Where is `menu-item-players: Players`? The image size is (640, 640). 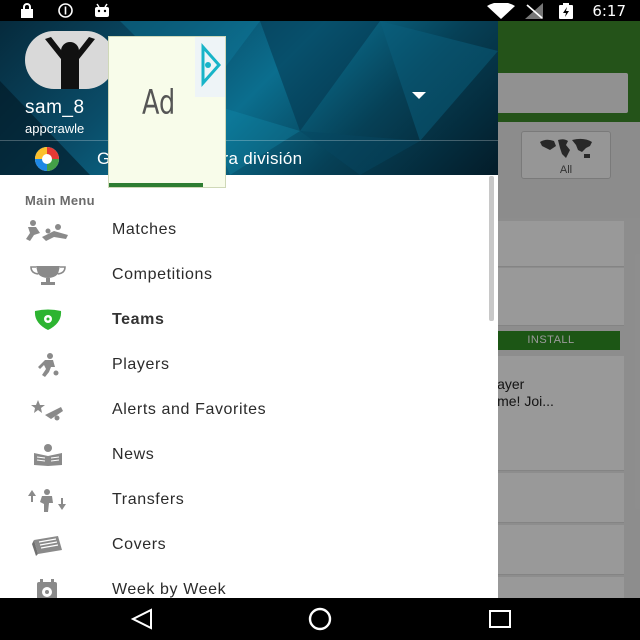
menu-item-players: Players is located at coordinates (245, 365).